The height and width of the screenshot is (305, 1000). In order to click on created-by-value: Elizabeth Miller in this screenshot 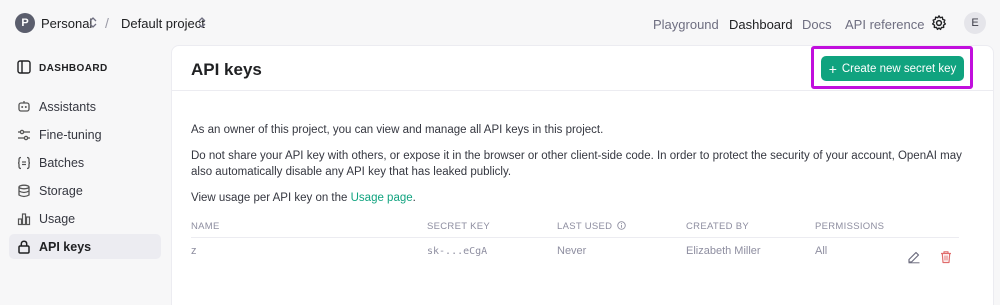, I will do `click(723, 251)`.